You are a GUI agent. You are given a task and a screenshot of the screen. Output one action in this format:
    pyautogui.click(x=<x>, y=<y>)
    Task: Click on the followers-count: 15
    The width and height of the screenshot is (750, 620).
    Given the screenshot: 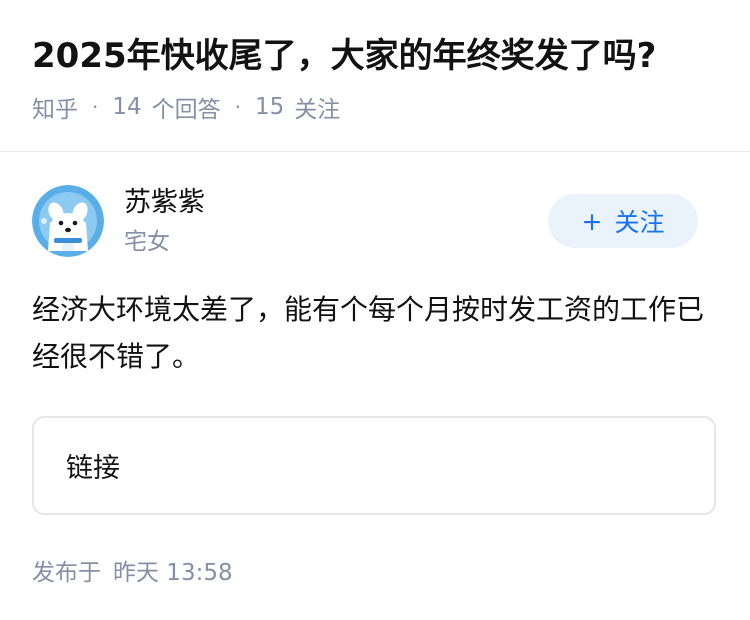 What is the action you would take?
    pyautogui.click(x=270, y=107)
    